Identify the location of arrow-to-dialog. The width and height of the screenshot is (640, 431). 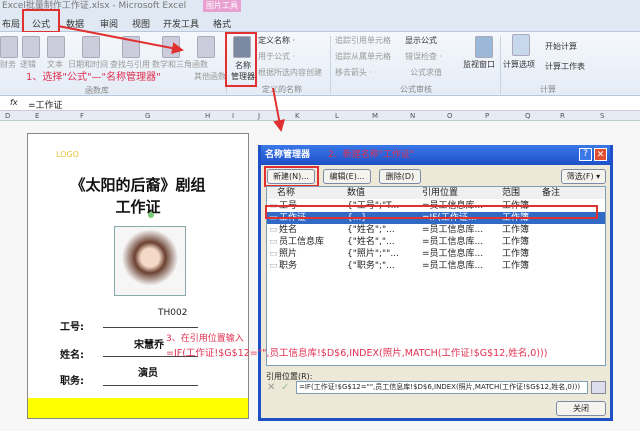
(279, 109).